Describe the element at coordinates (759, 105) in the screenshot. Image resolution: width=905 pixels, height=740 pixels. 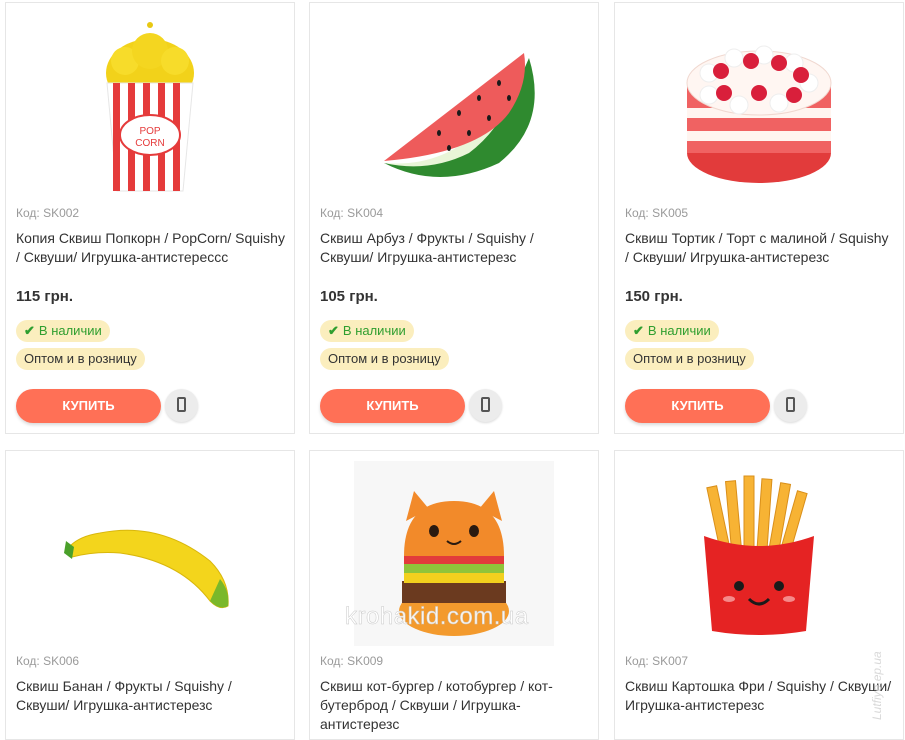
I see `cake-image` at that location.